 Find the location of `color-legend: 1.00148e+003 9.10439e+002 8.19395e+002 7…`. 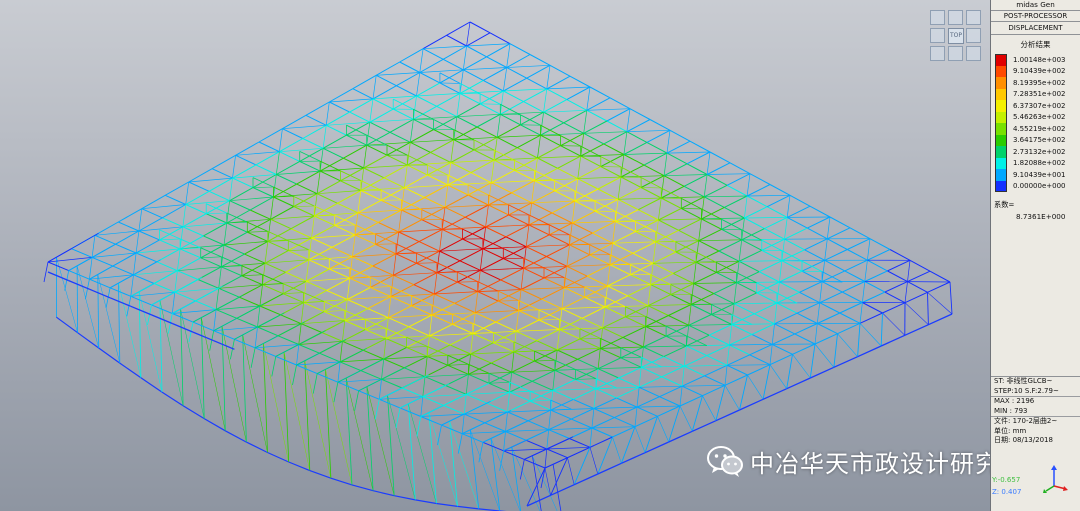

color-legend: 1.00148e+003 9.10439e+002 8.19395e+002 7… is located at coordinates (1037, 123).